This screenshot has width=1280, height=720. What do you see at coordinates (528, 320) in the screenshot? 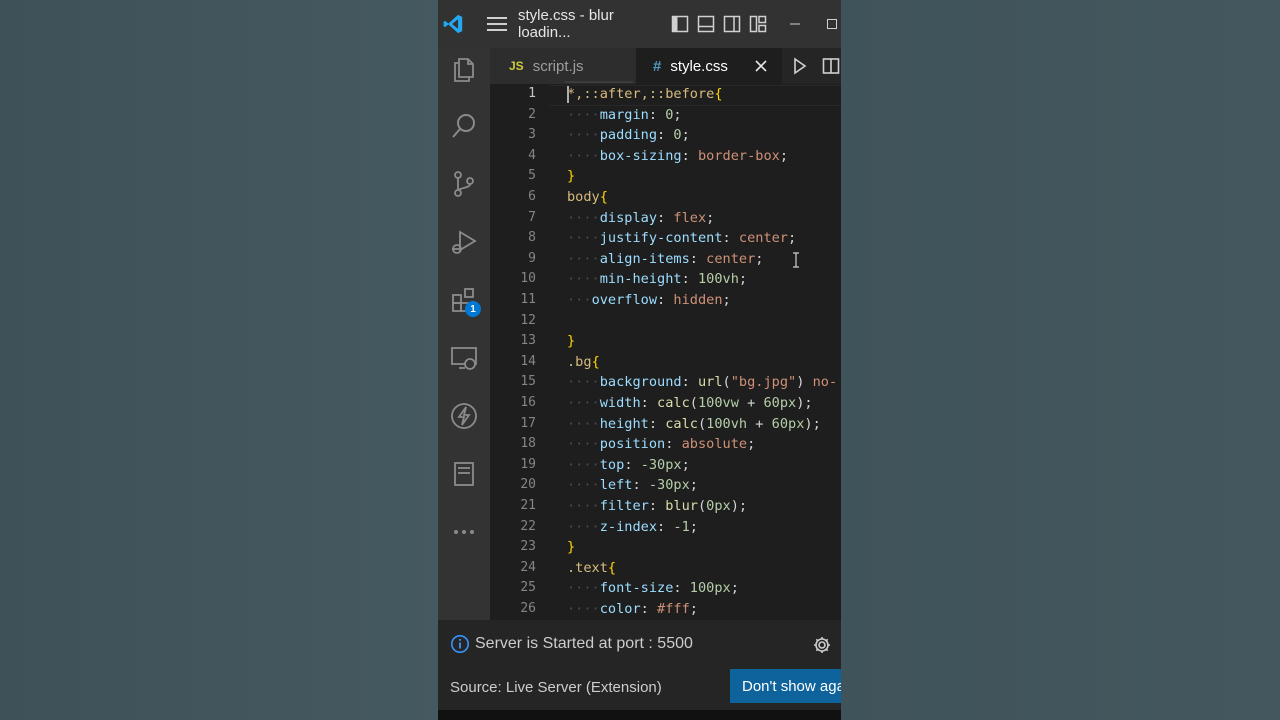
I see `line-number: 12` at bounding box center [528, 320].